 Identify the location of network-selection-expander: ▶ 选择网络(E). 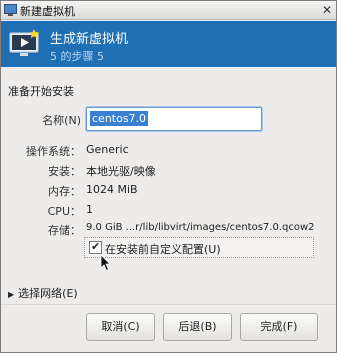
(43, 293).